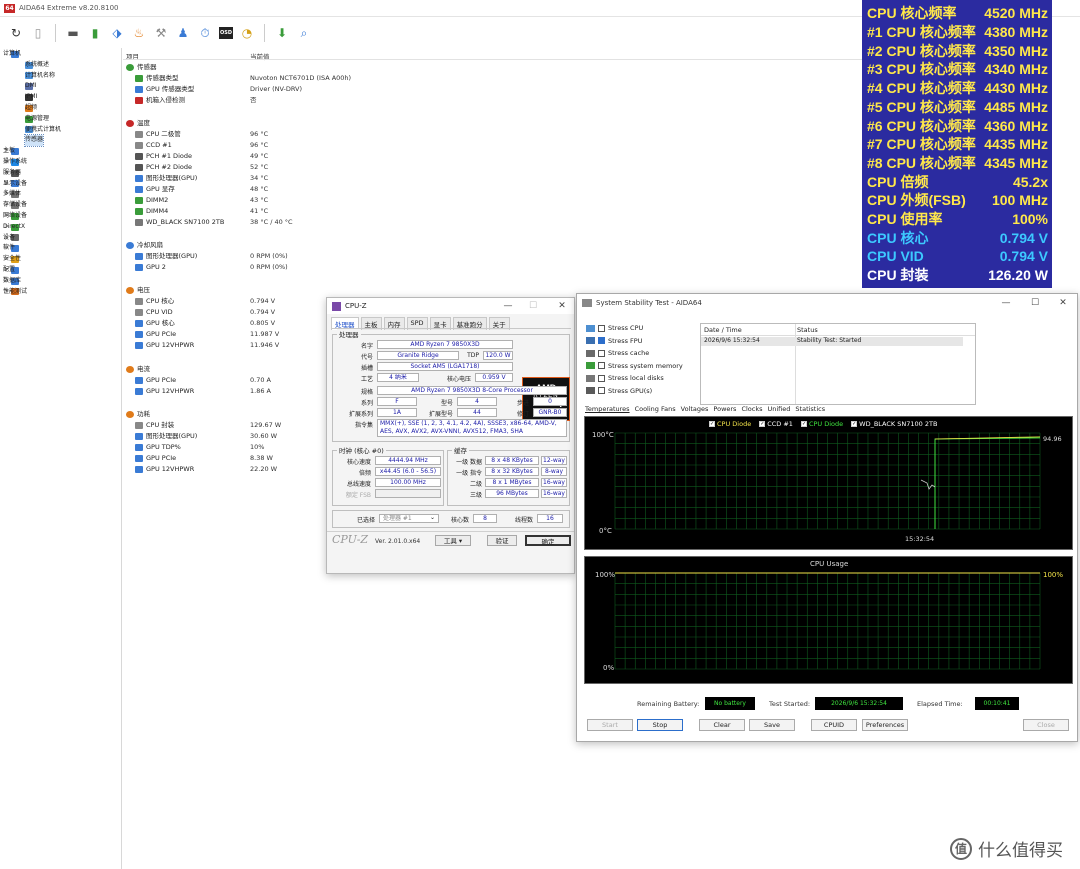 Image resolution: width=1080 pixels, height=869 pixels. What do you see at coordinates (247, 33) in the screenshot?
I see `gauge-icon: ◔` at bounding box center [247, 33].